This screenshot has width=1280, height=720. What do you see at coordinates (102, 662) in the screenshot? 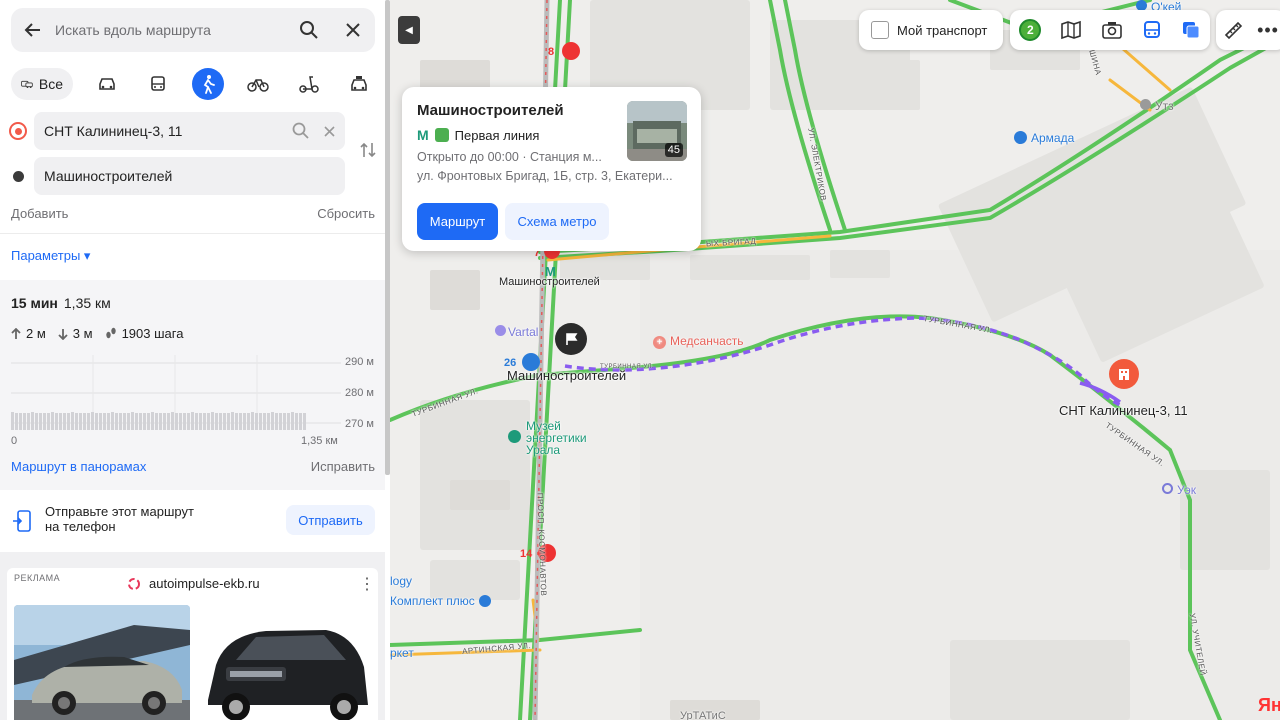
I see `ad-image-car-silver` at bounding box center [102, 662].